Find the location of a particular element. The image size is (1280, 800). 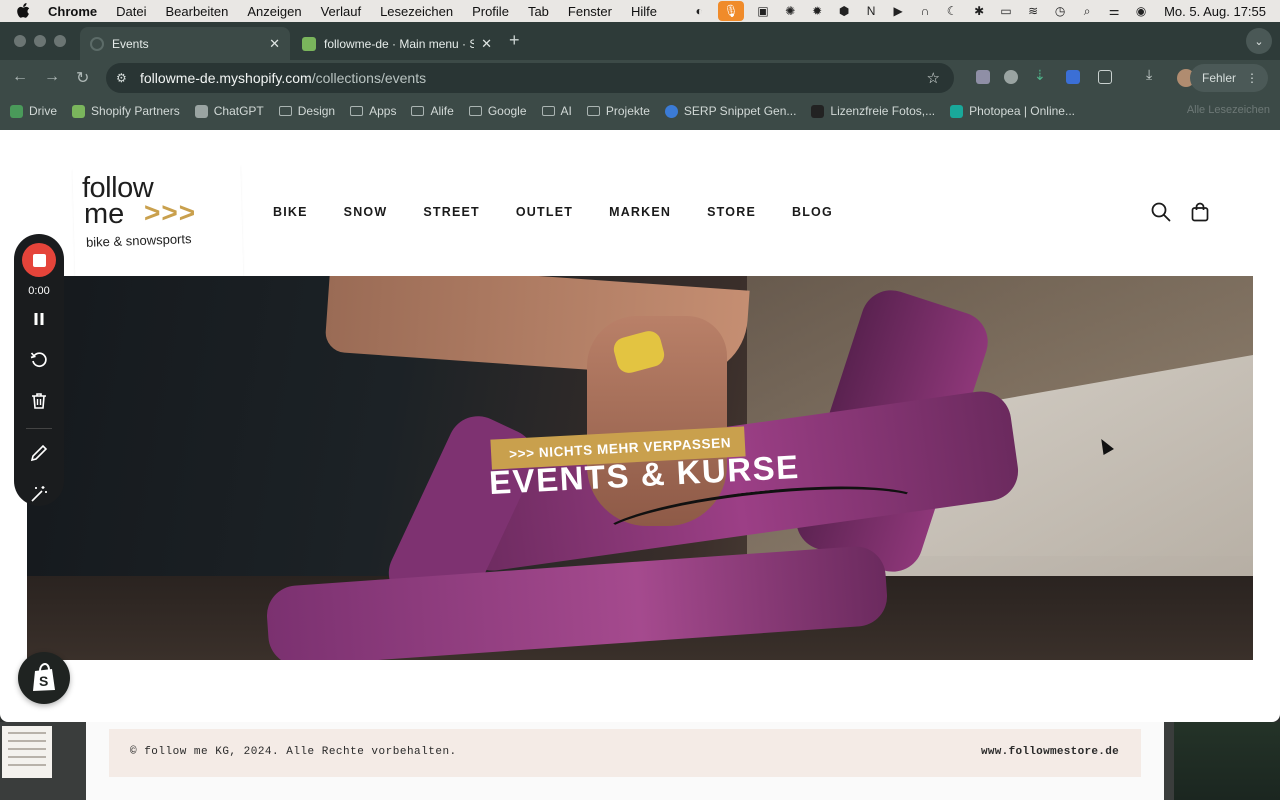

draw-button is located at coordinates (39, 453).